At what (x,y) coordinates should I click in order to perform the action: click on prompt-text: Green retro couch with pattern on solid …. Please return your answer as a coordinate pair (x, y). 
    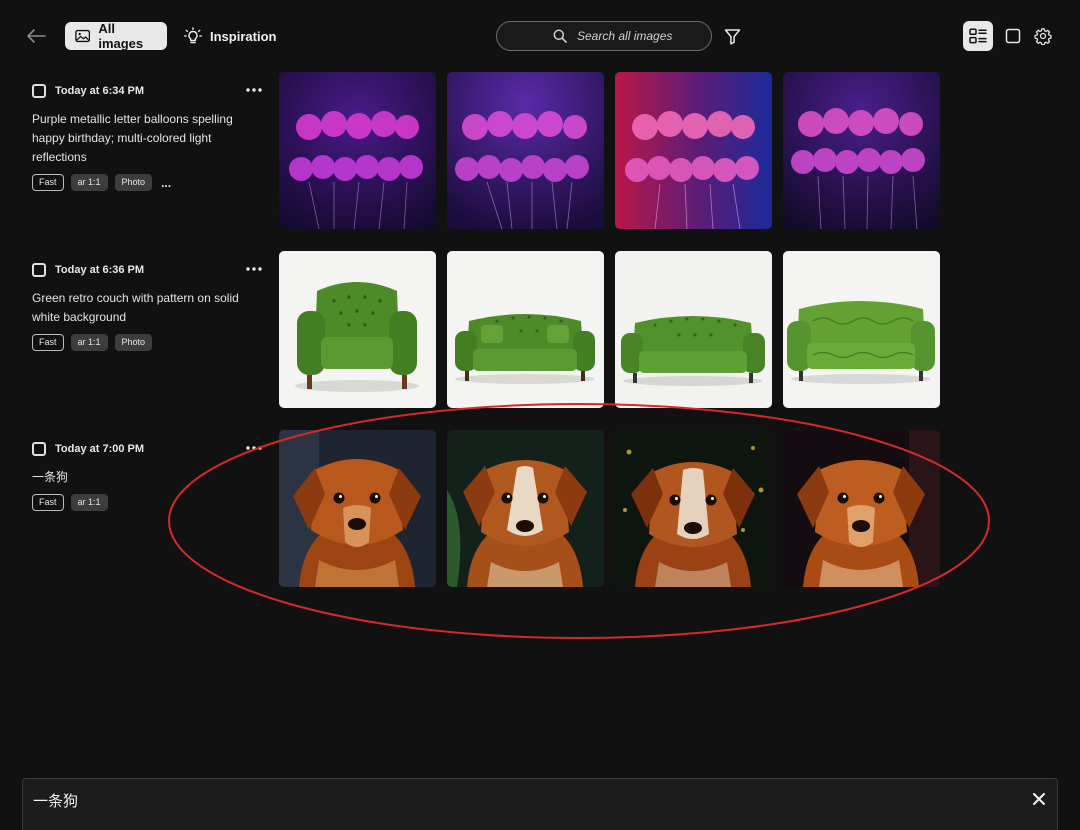
    Looking at the image, I should click on (135, 307).